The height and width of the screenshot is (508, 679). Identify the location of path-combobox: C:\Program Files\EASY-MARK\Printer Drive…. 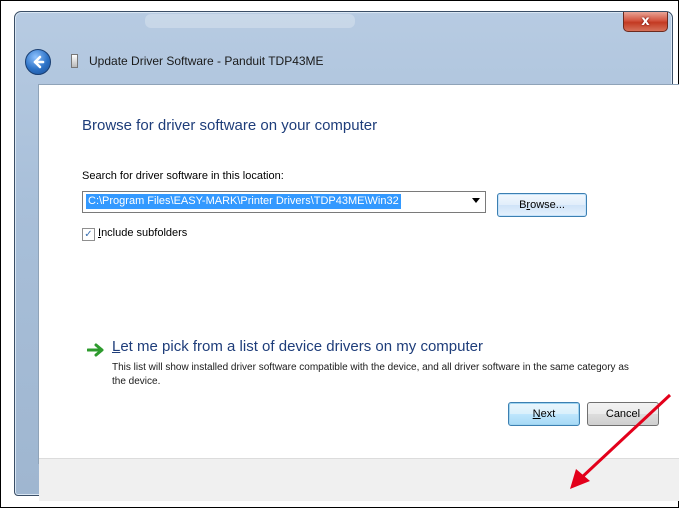
(284, 202).